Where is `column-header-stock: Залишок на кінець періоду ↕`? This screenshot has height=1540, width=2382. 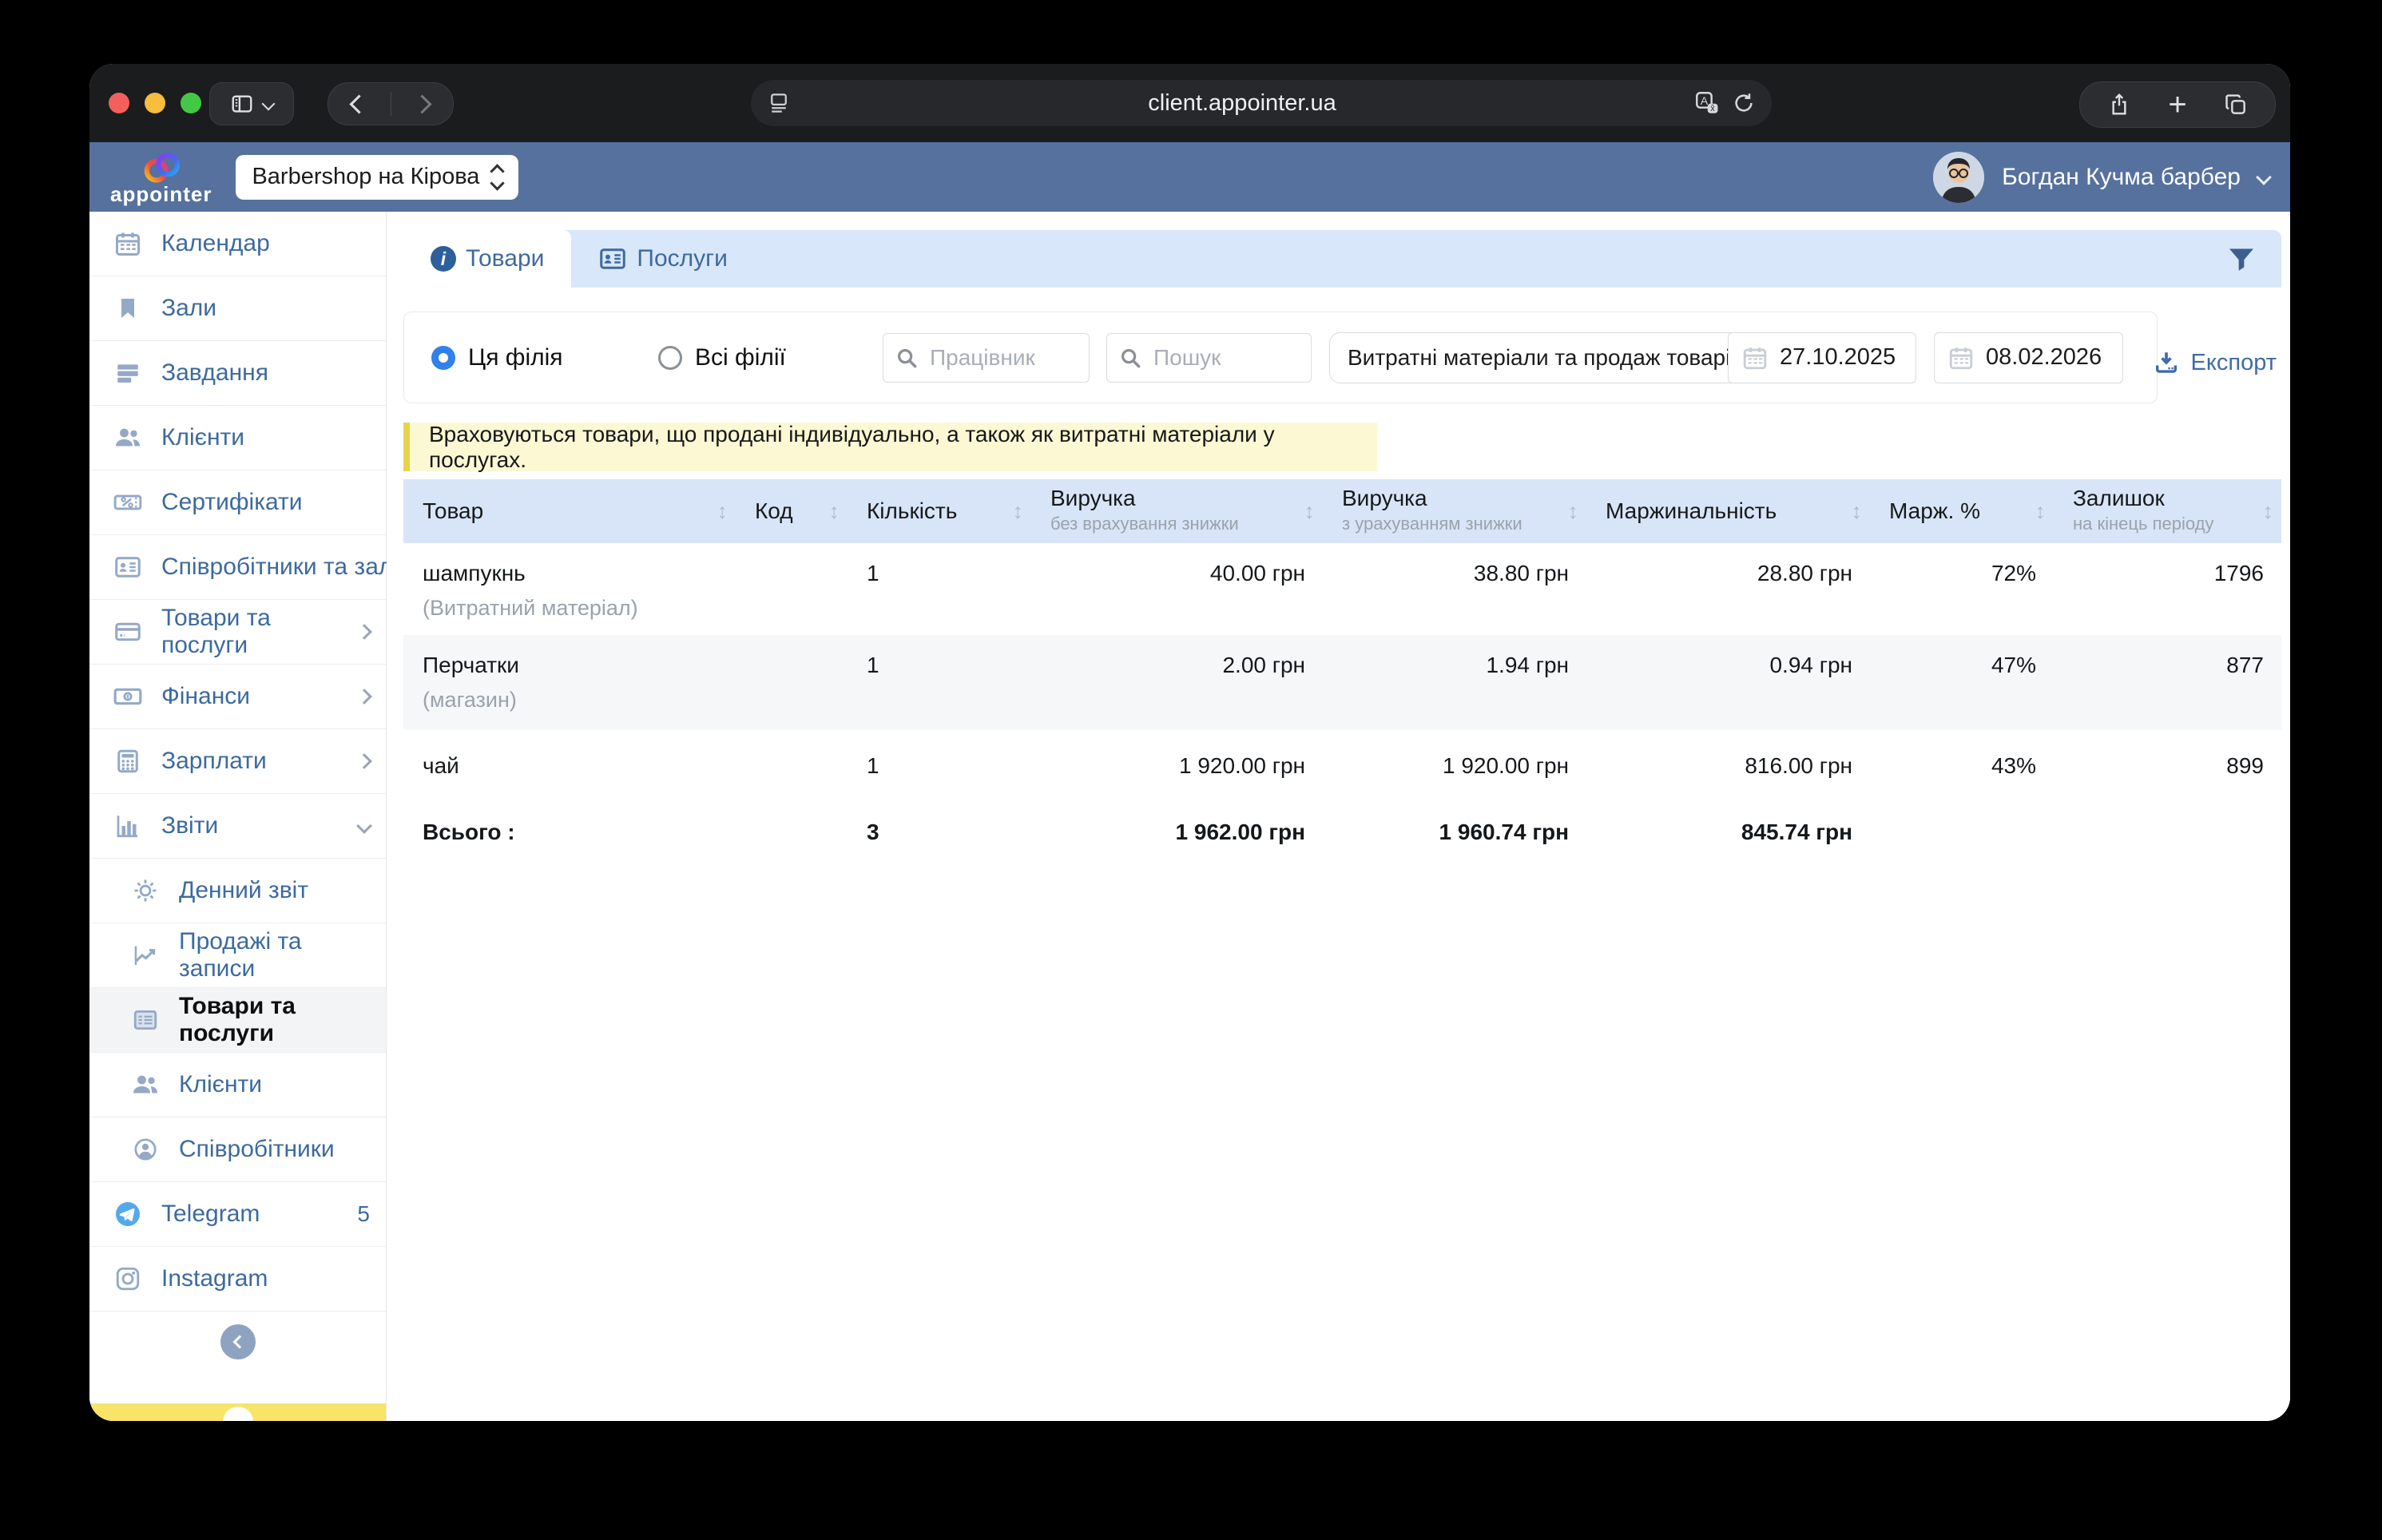
column-header-stock: Залишок на кінець періоду ↕ is located at coordinates (2167, 511).